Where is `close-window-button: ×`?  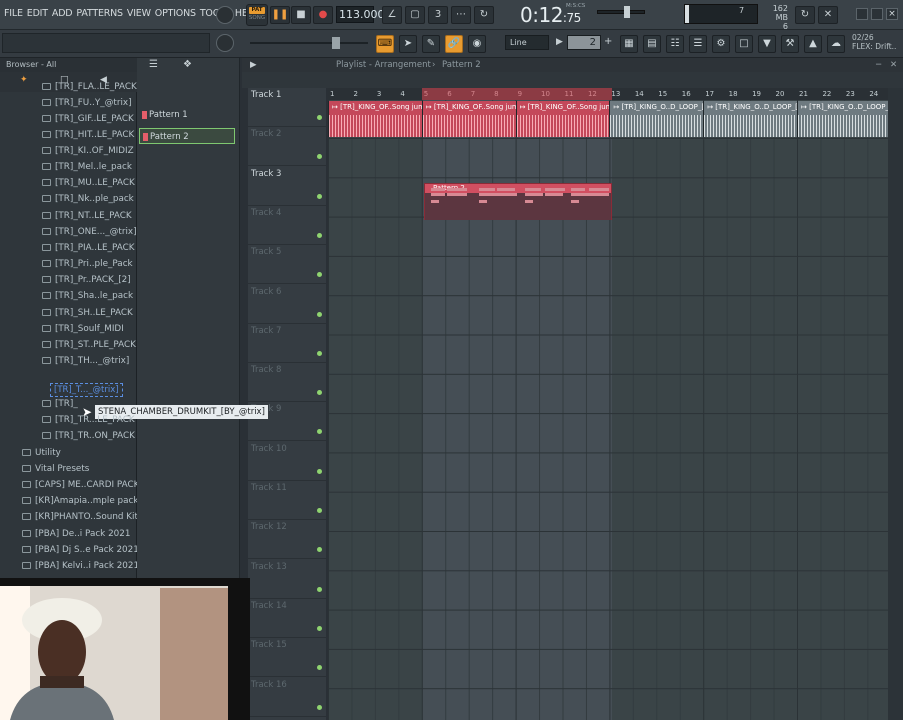 close-window-button: × is located at coordinates (892, 14).